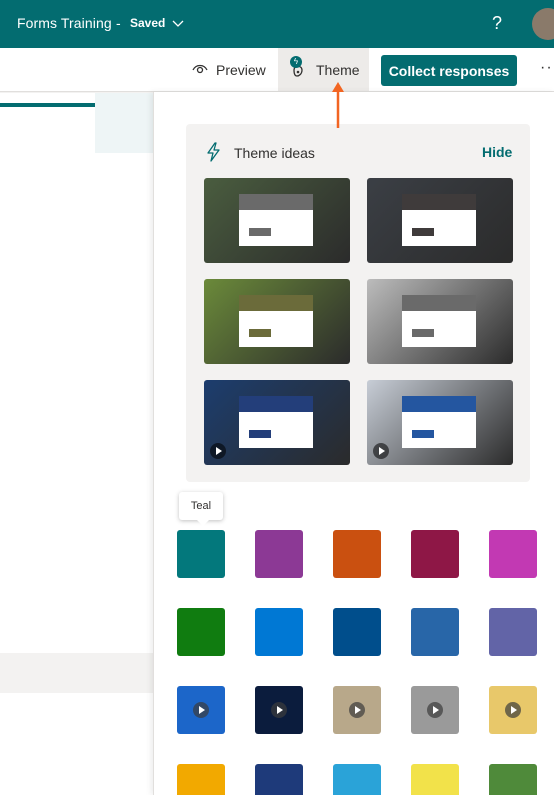  I want to click on form-section-bar, so click(76, 673).